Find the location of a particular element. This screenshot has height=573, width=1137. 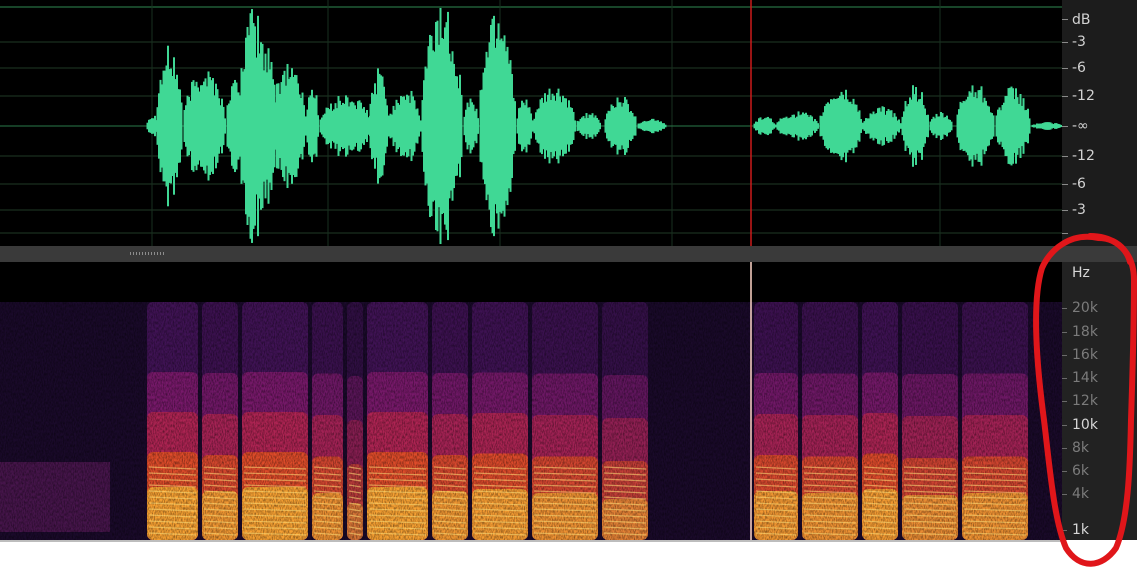

frequency-label: 6k is located at coordinates (1081, 471).